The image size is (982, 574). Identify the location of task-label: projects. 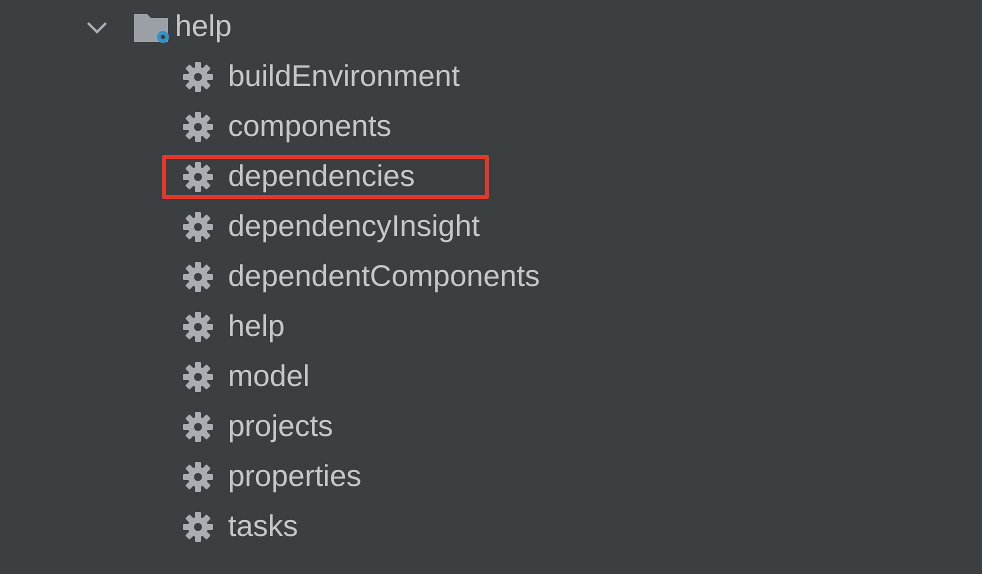
(281, 427).